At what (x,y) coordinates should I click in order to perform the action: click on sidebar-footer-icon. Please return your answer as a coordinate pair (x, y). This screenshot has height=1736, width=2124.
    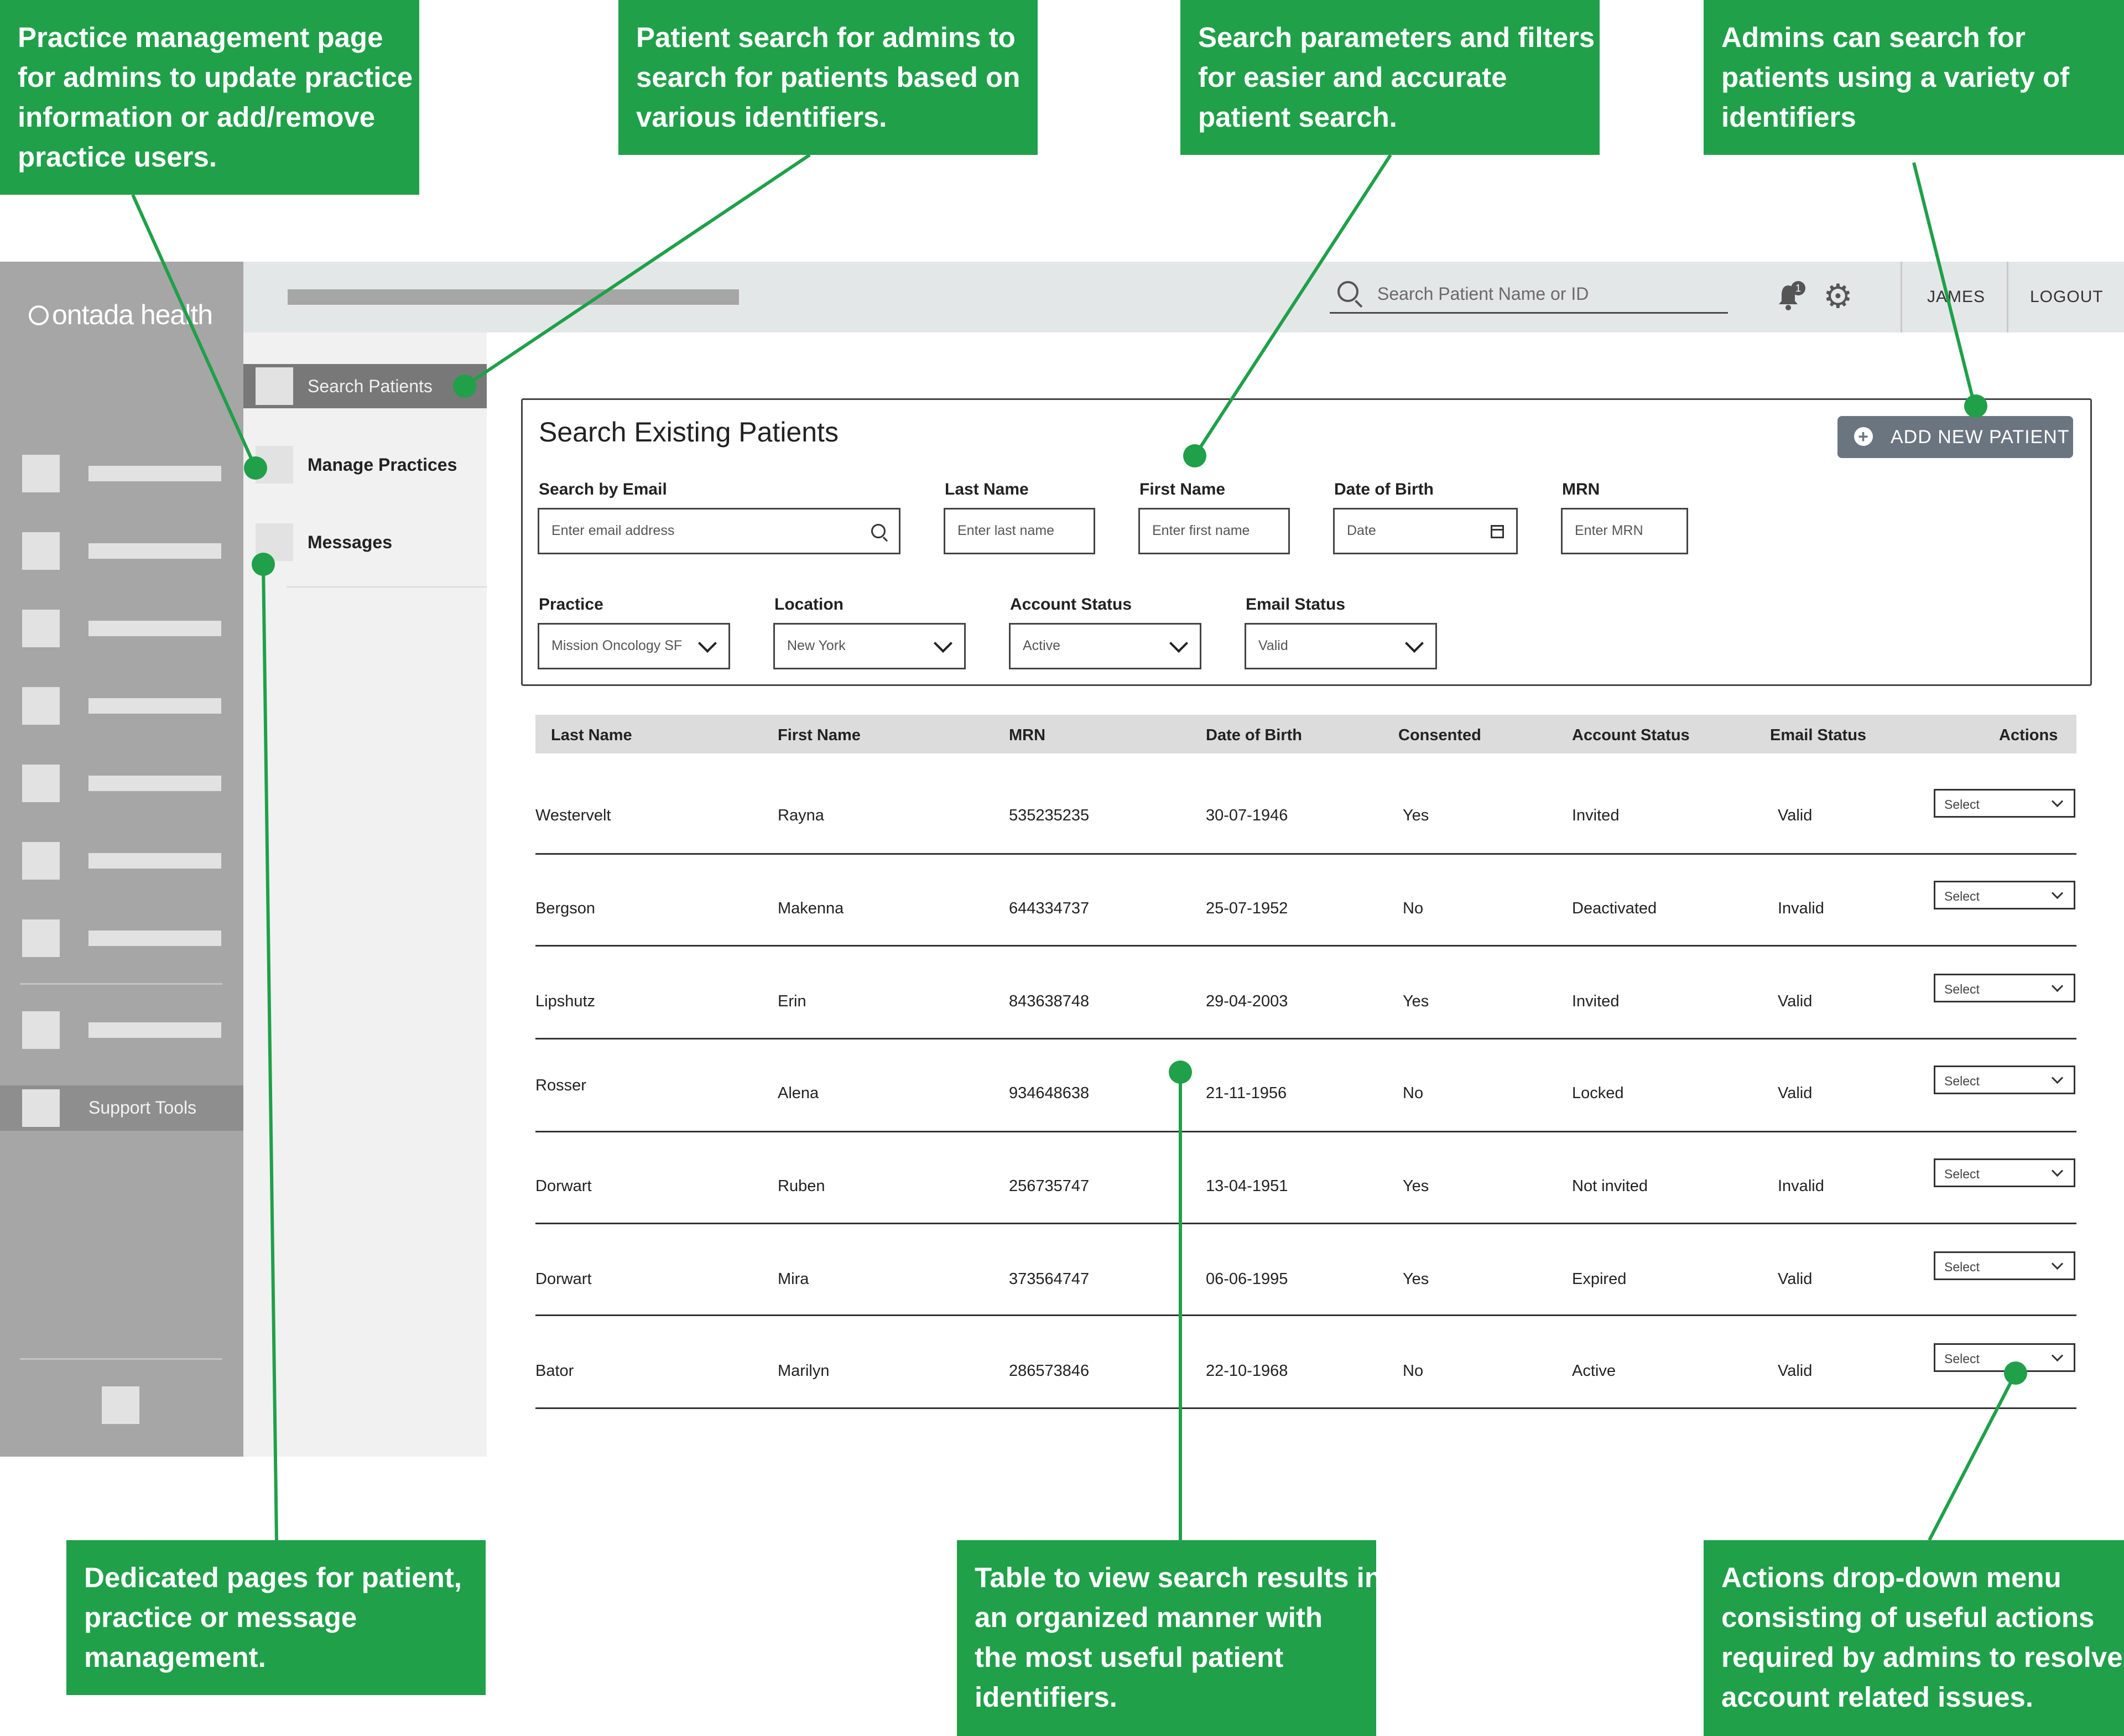
    Looking at the image, I should click on (120, 1405).